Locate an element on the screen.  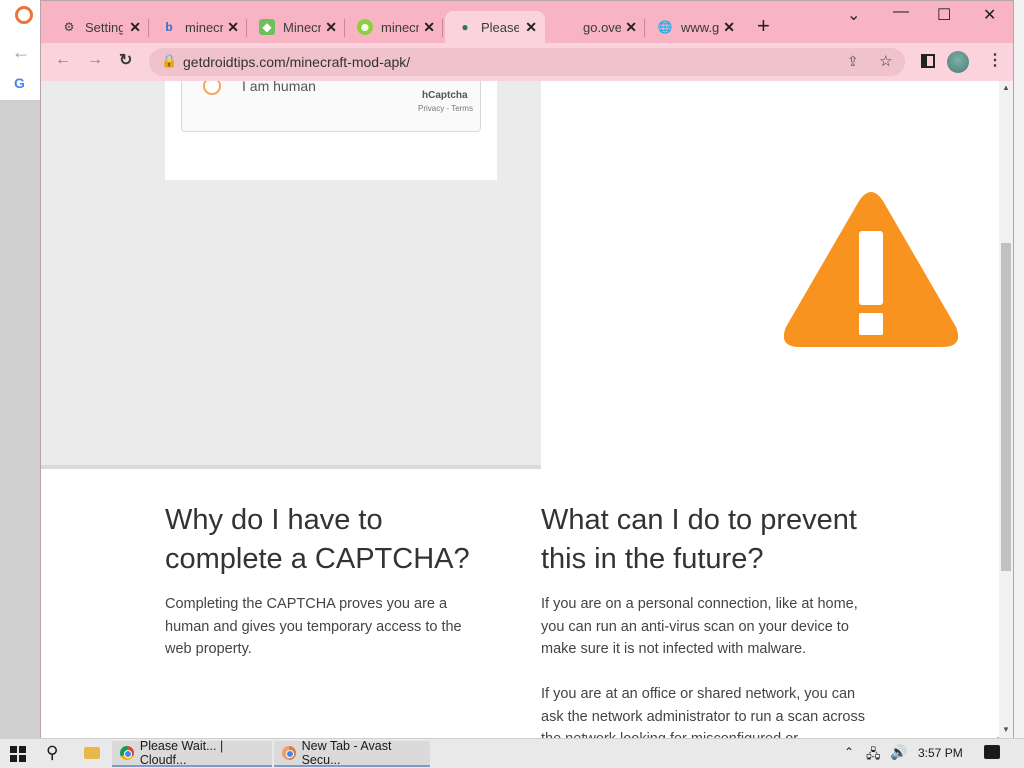
close-window-button: ✕ is located at coordinates (989, 15).